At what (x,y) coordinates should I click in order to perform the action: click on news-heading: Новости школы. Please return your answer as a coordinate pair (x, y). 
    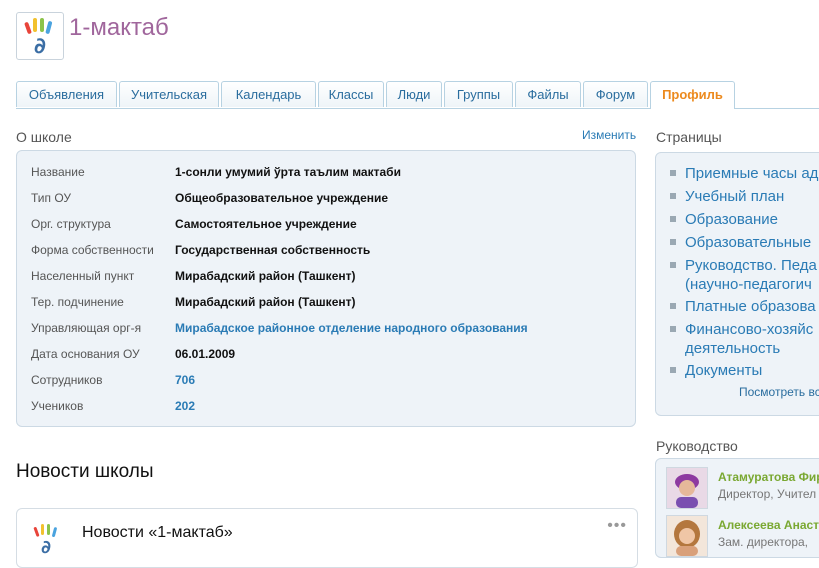
    Looking at the image, I should click on (85, 471).